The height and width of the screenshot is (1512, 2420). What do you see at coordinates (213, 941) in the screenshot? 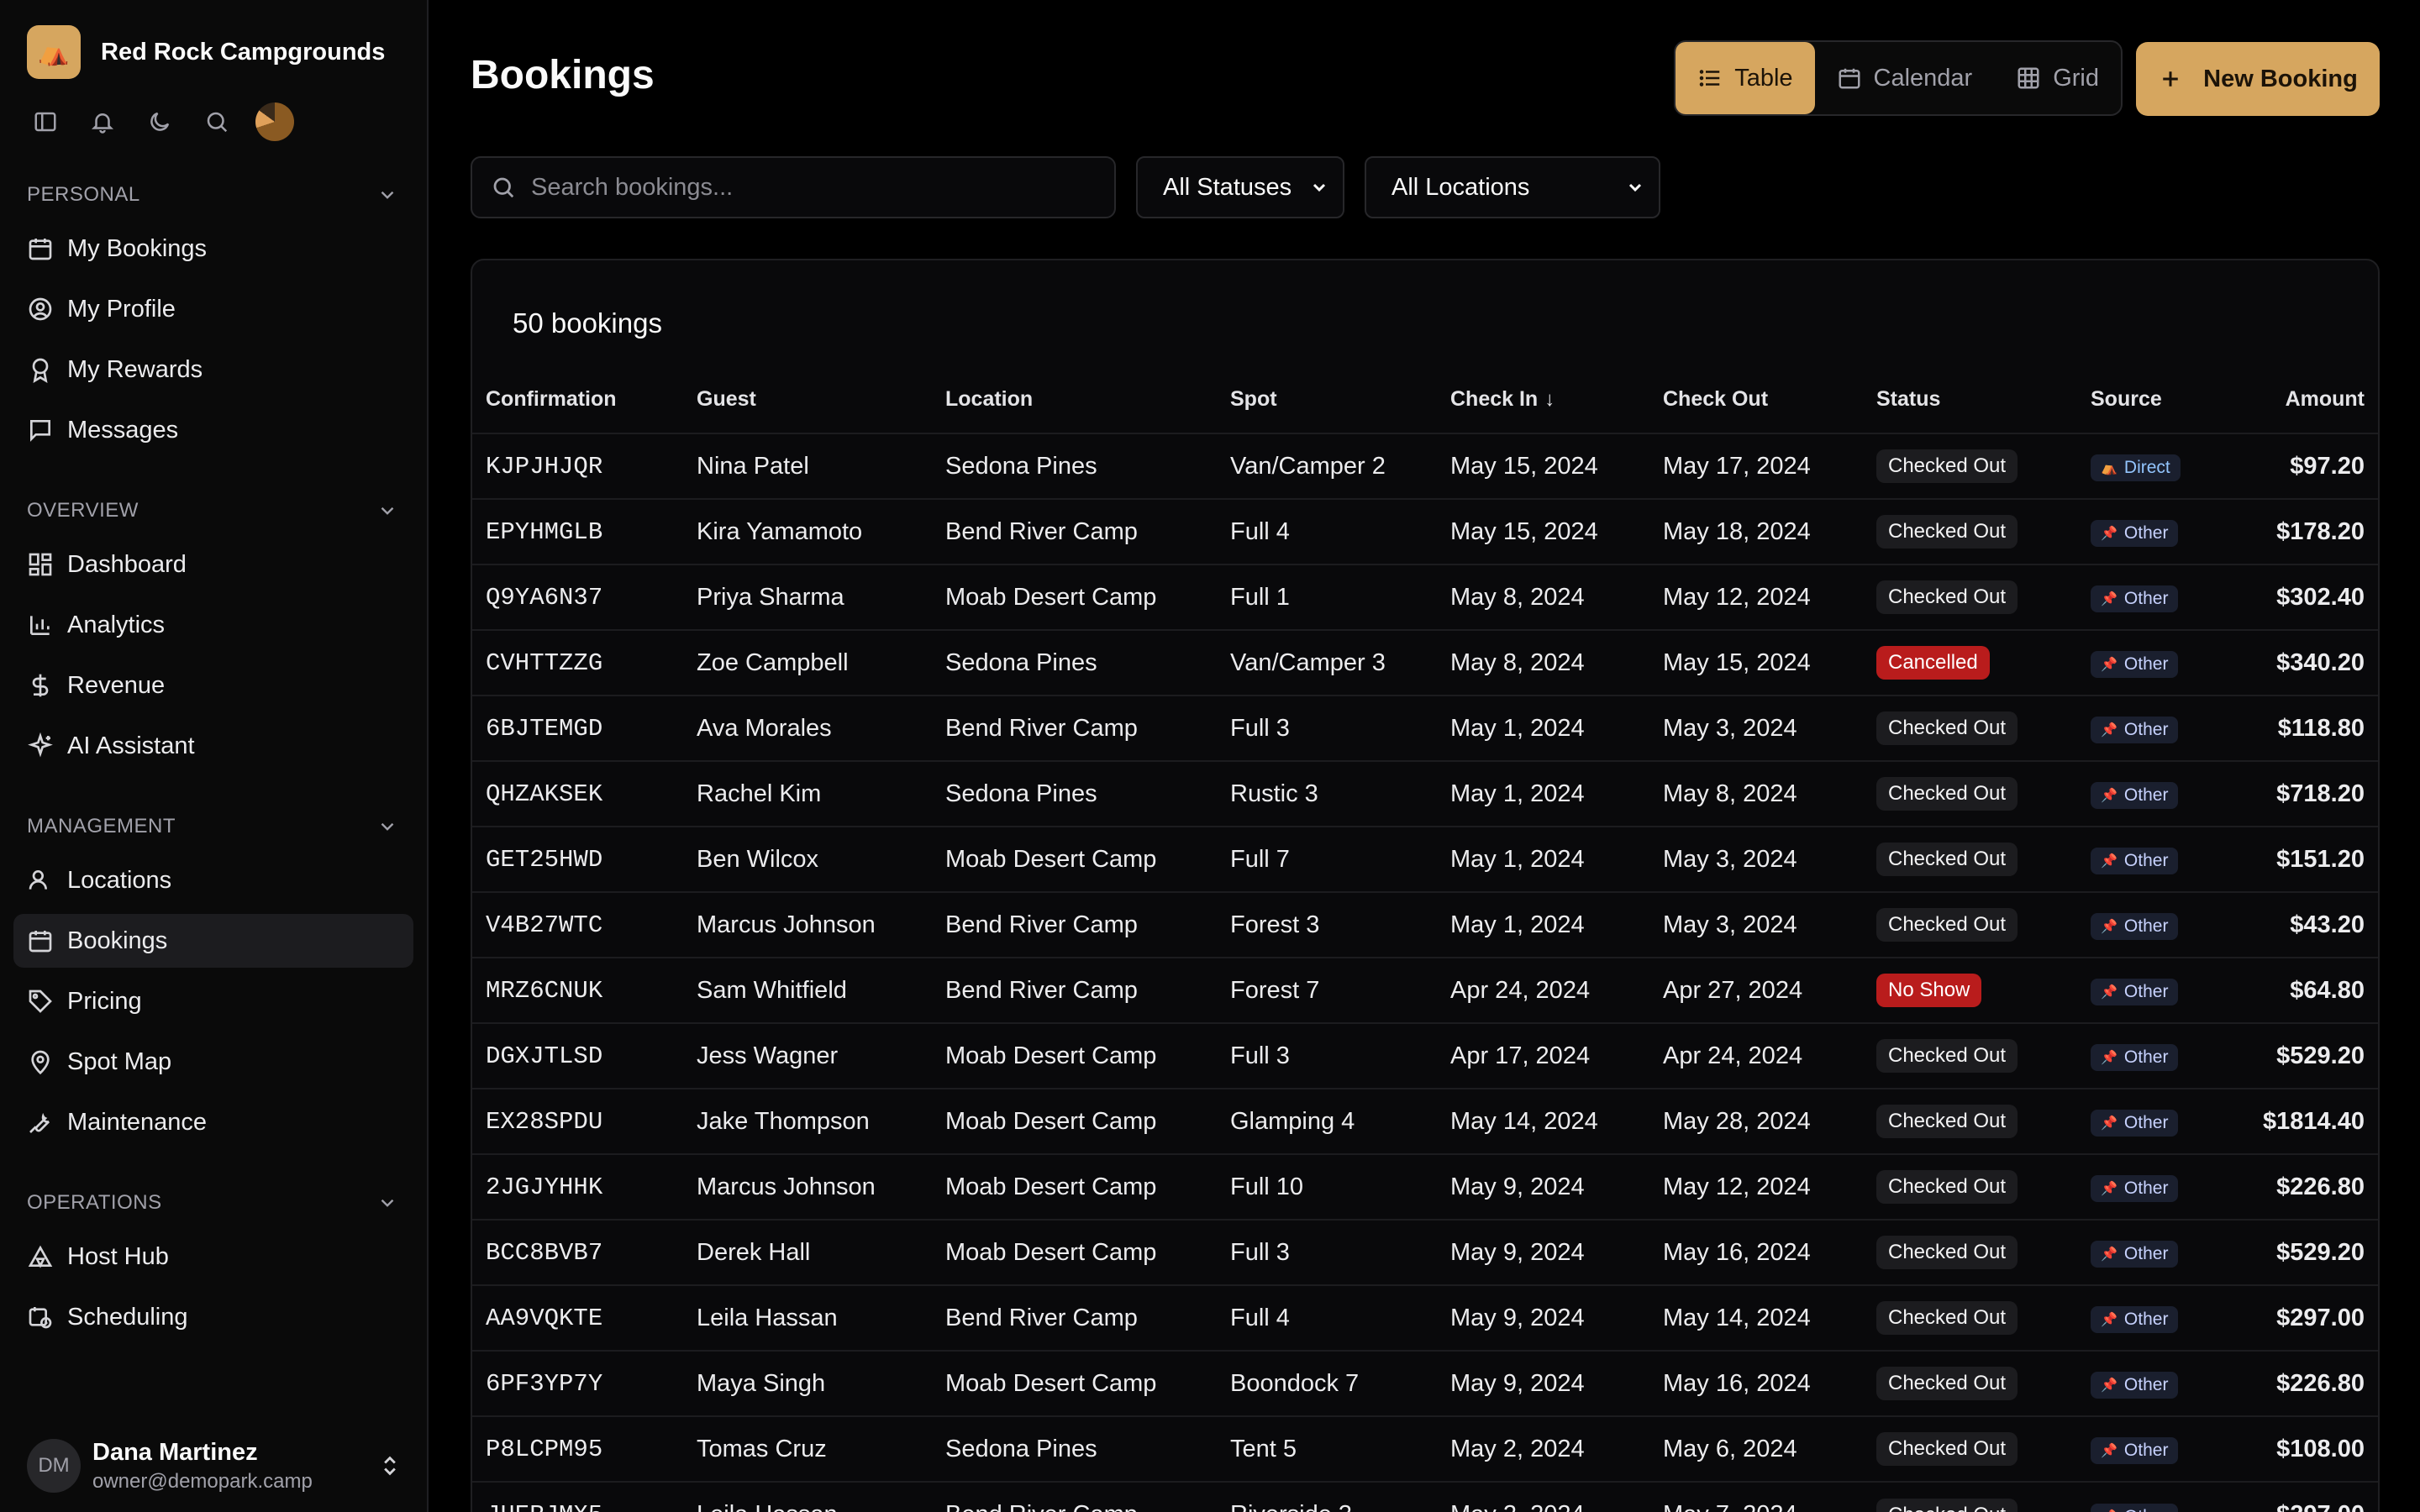
I see `sidebar-item-bookings: Bookings` at bounding box center [213, 941].